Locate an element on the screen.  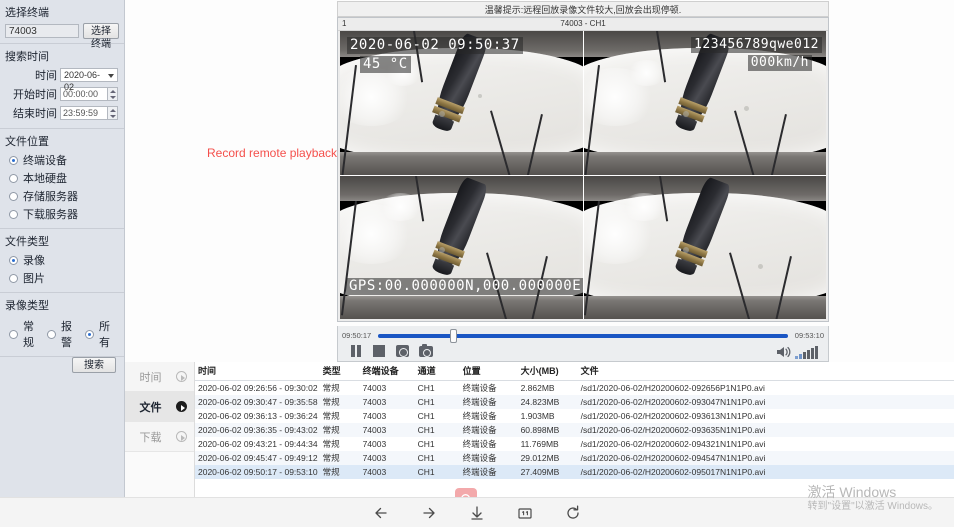
tab-label: 下载 is located at coordinates (150, 437).